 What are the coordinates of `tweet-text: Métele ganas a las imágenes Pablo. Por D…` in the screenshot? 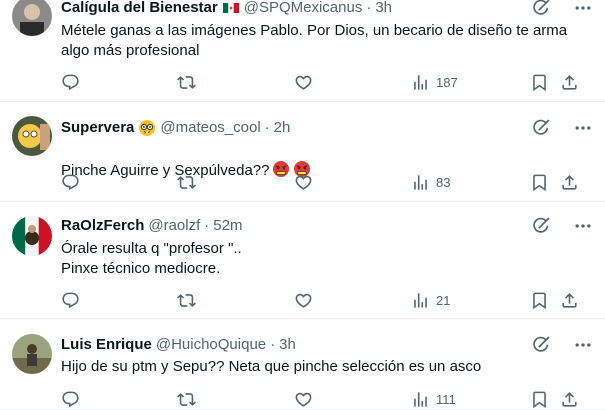 It's located at (314, 40).